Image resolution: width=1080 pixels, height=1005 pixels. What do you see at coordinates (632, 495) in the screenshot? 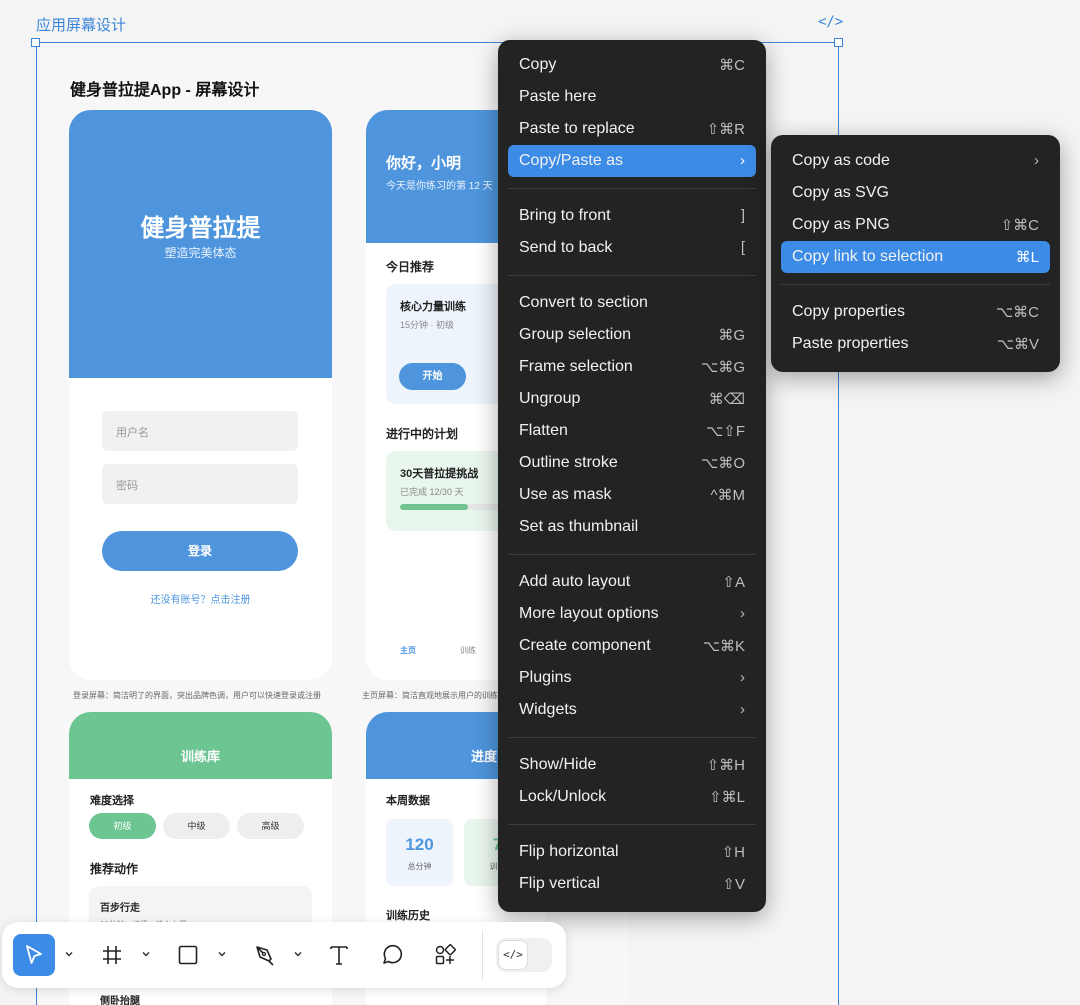
I see `menu-item-use-as-mask: Use as mask ^⌘M` at bounding box center [632, 495].